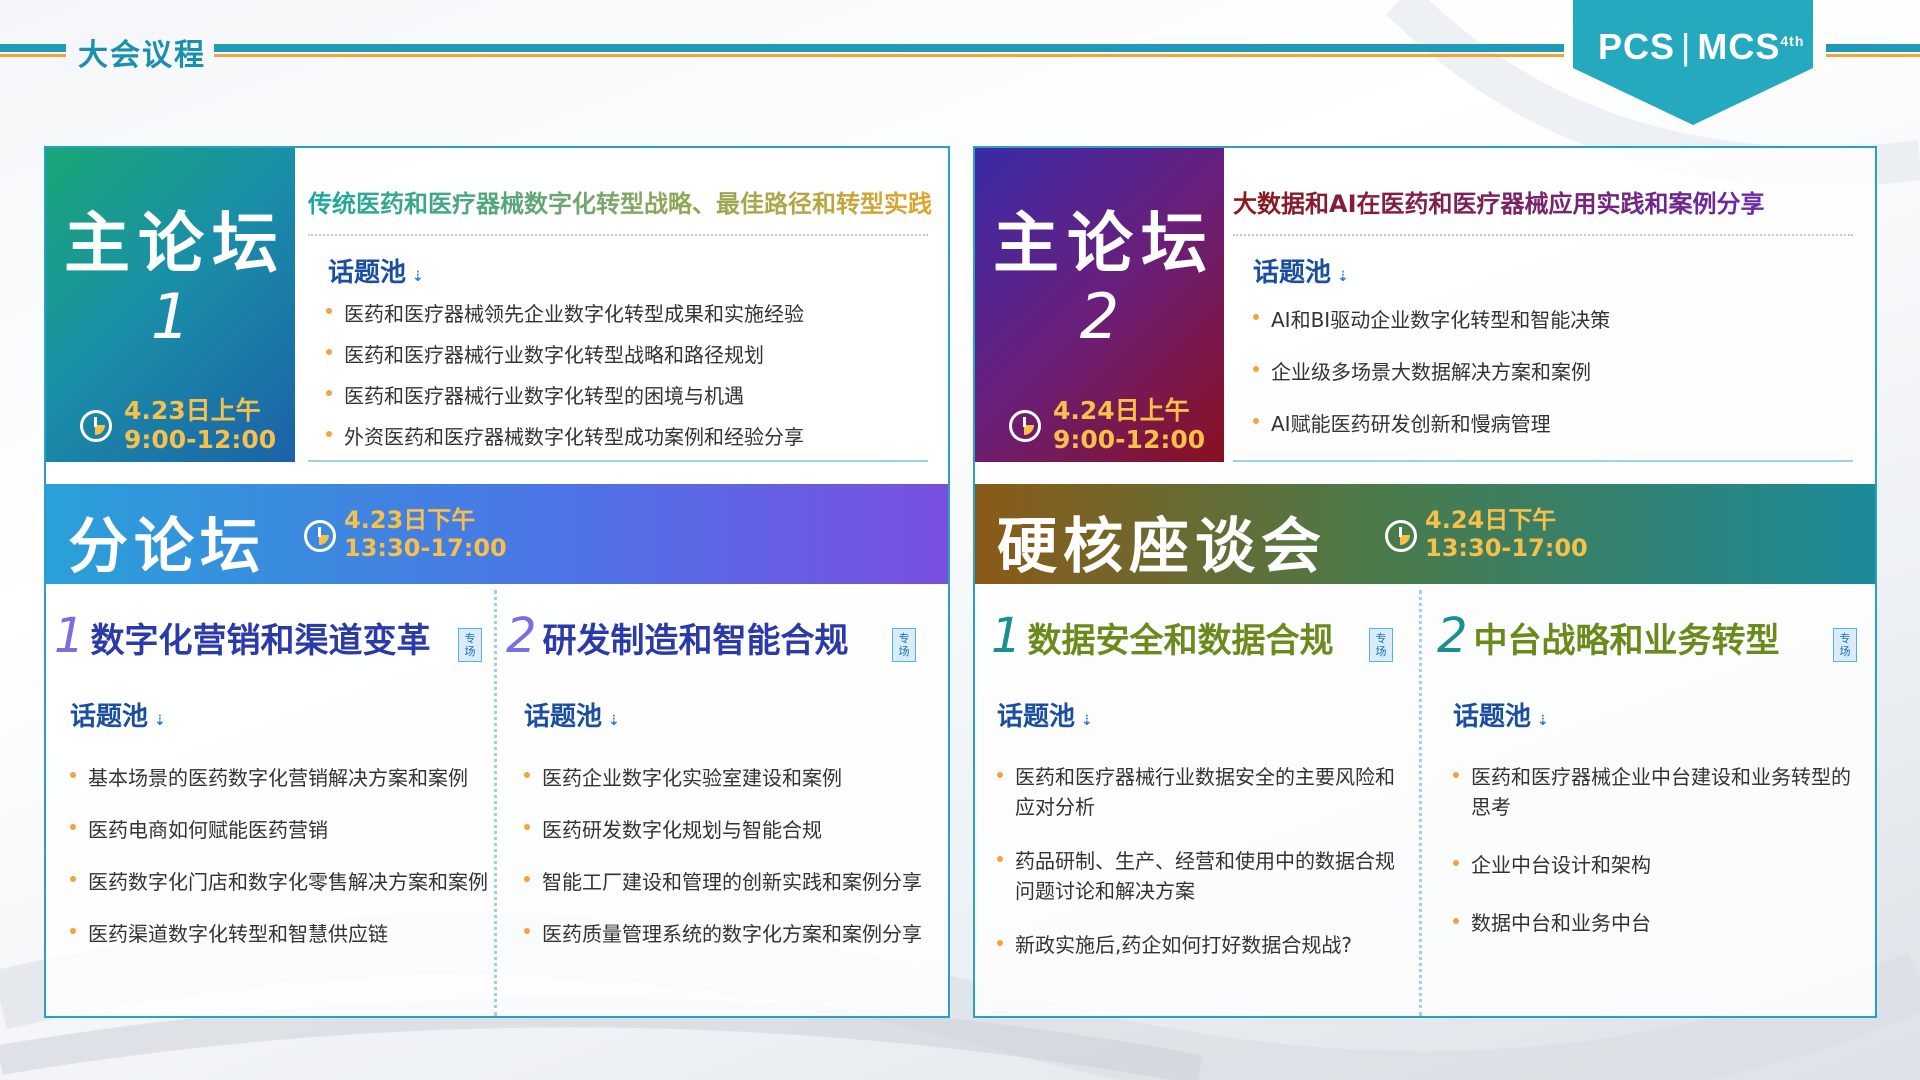  I want to click on main-forum-2-hours: 9:00-12:00, so click(1129, 439).